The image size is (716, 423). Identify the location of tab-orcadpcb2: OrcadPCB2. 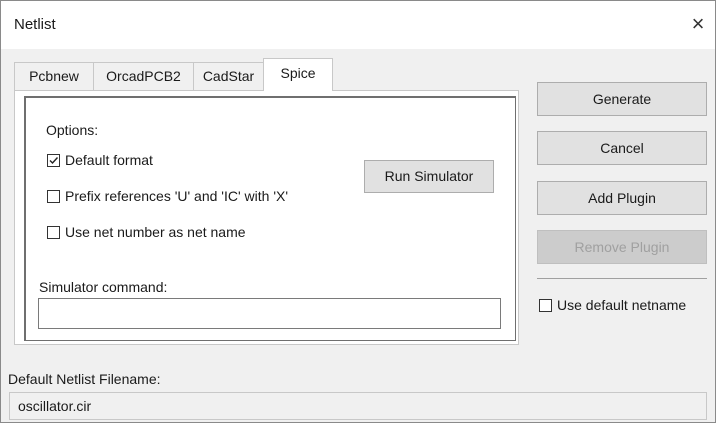
(143, 76).